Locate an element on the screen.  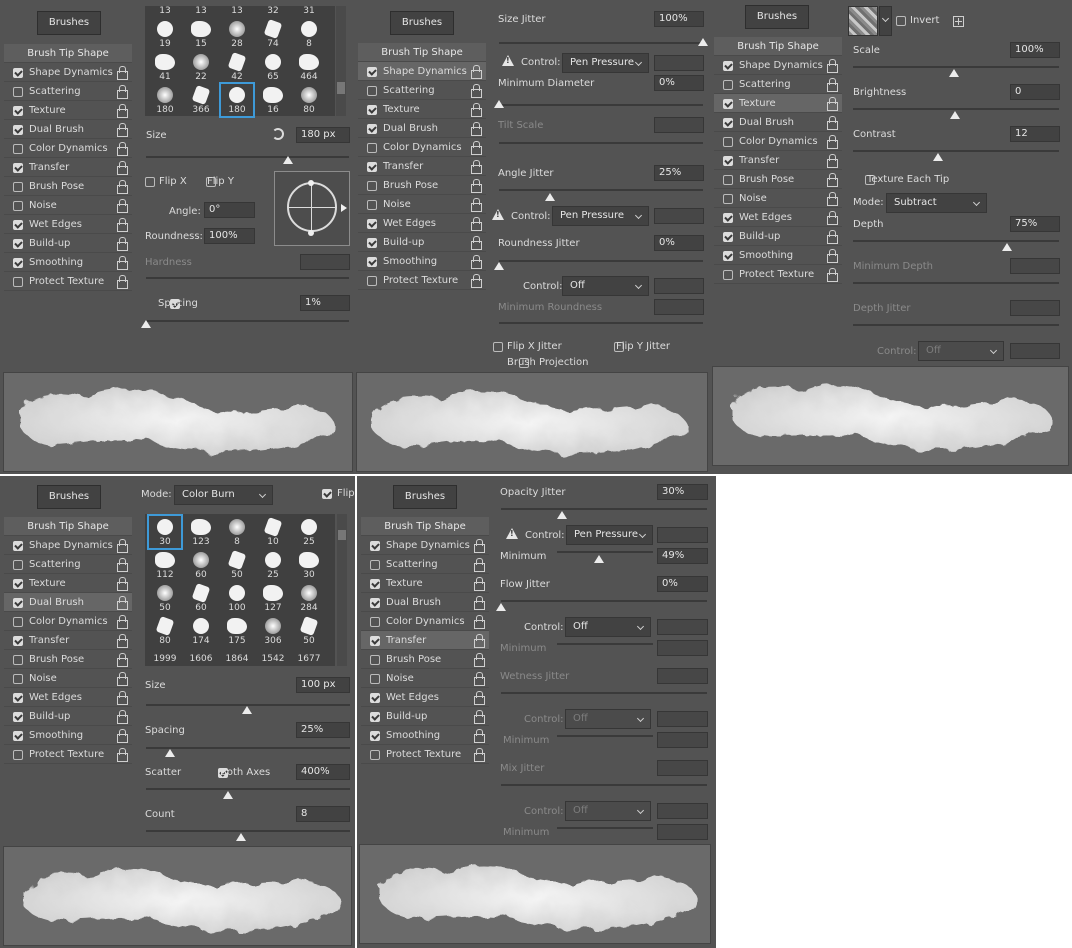
noise-checkbox is located at coordinates (372, 205).